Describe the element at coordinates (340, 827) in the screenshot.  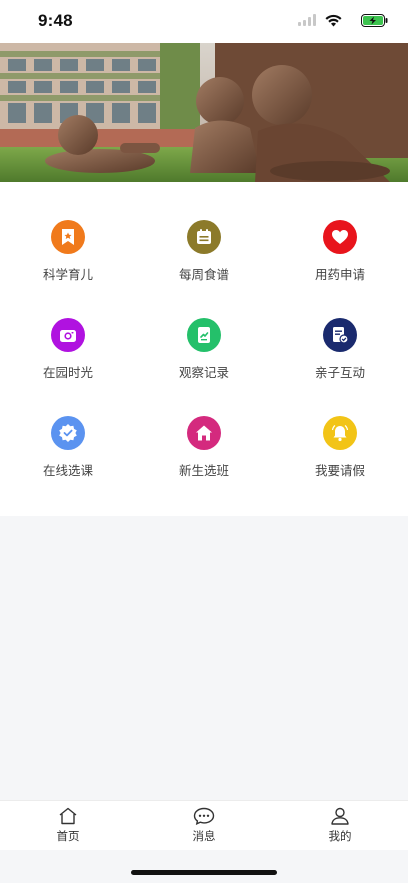
I see `tab-profile: 我的` at that location.